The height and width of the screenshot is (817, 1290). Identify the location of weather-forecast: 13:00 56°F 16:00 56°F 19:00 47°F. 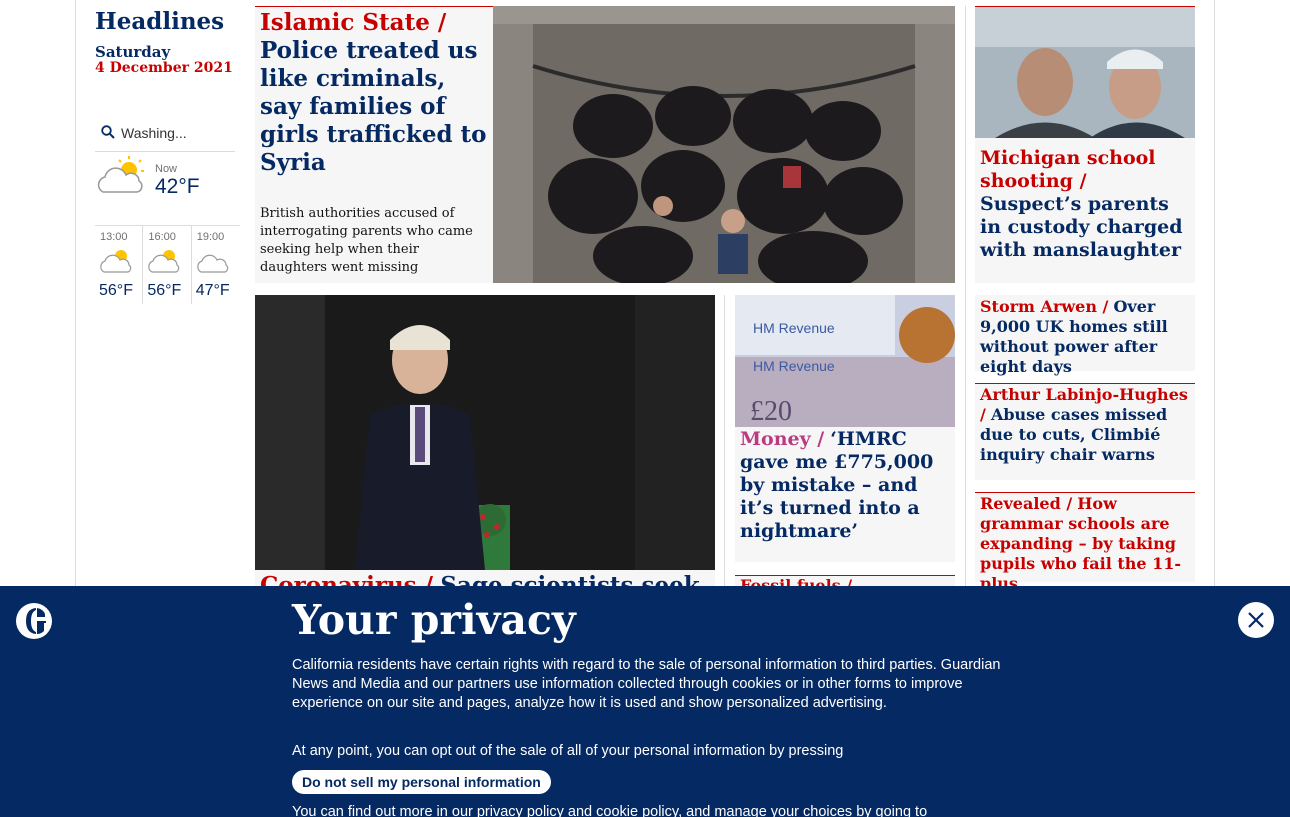
(167, 265).